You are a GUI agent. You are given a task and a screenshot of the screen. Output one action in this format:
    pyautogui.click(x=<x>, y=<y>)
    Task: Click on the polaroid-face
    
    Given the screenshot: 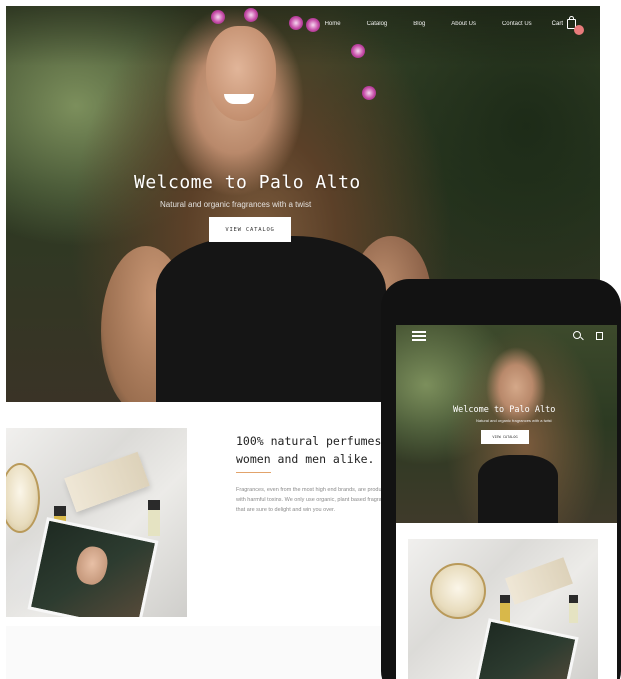 What is the action you would take?
    pyautogui.click(x=92, y=565)
    